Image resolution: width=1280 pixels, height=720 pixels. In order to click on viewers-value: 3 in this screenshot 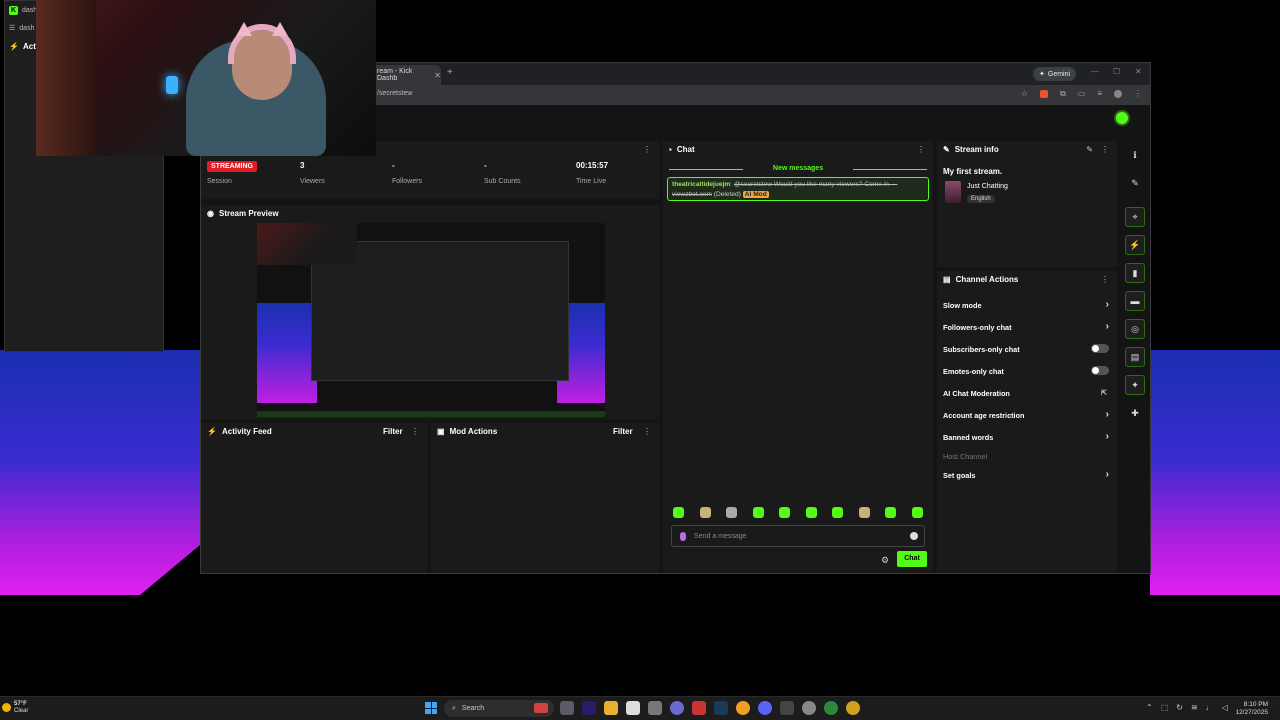, I will do `click(302, 165)`.